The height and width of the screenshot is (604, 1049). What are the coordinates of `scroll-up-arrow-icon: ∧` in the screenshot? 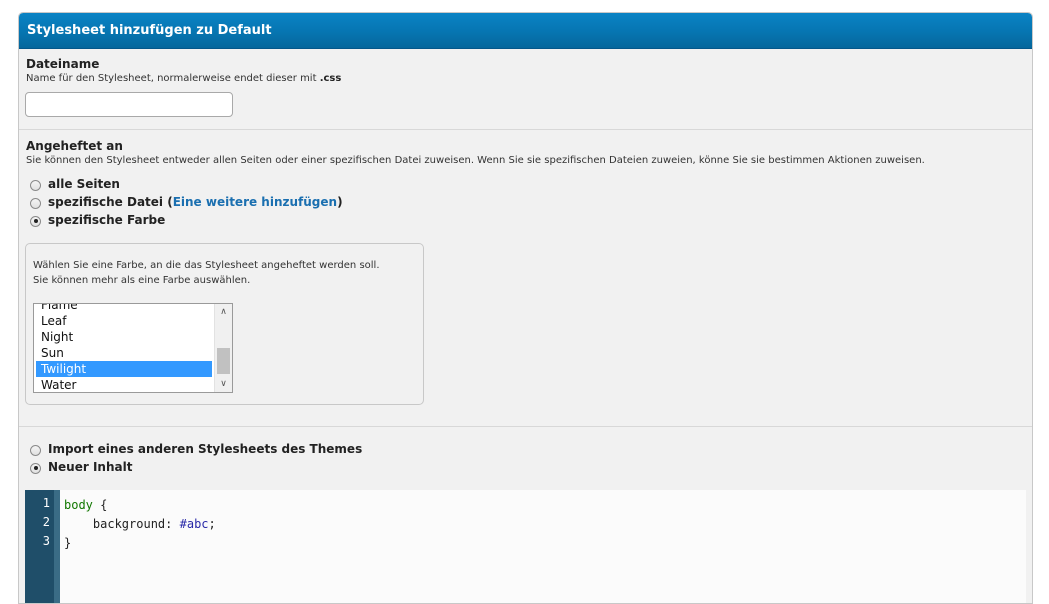 It's located at (223, 312).